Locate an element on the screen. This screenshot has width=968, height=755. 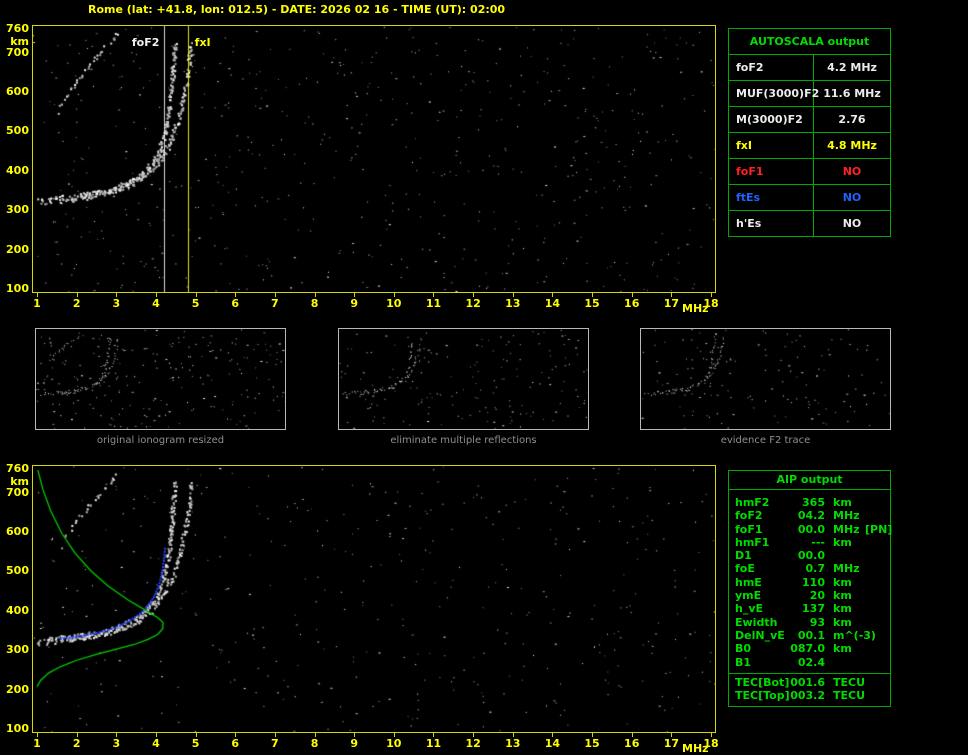
aip-row: TEC[Top] 003.2 TECU is located at coordinates (812, 695).